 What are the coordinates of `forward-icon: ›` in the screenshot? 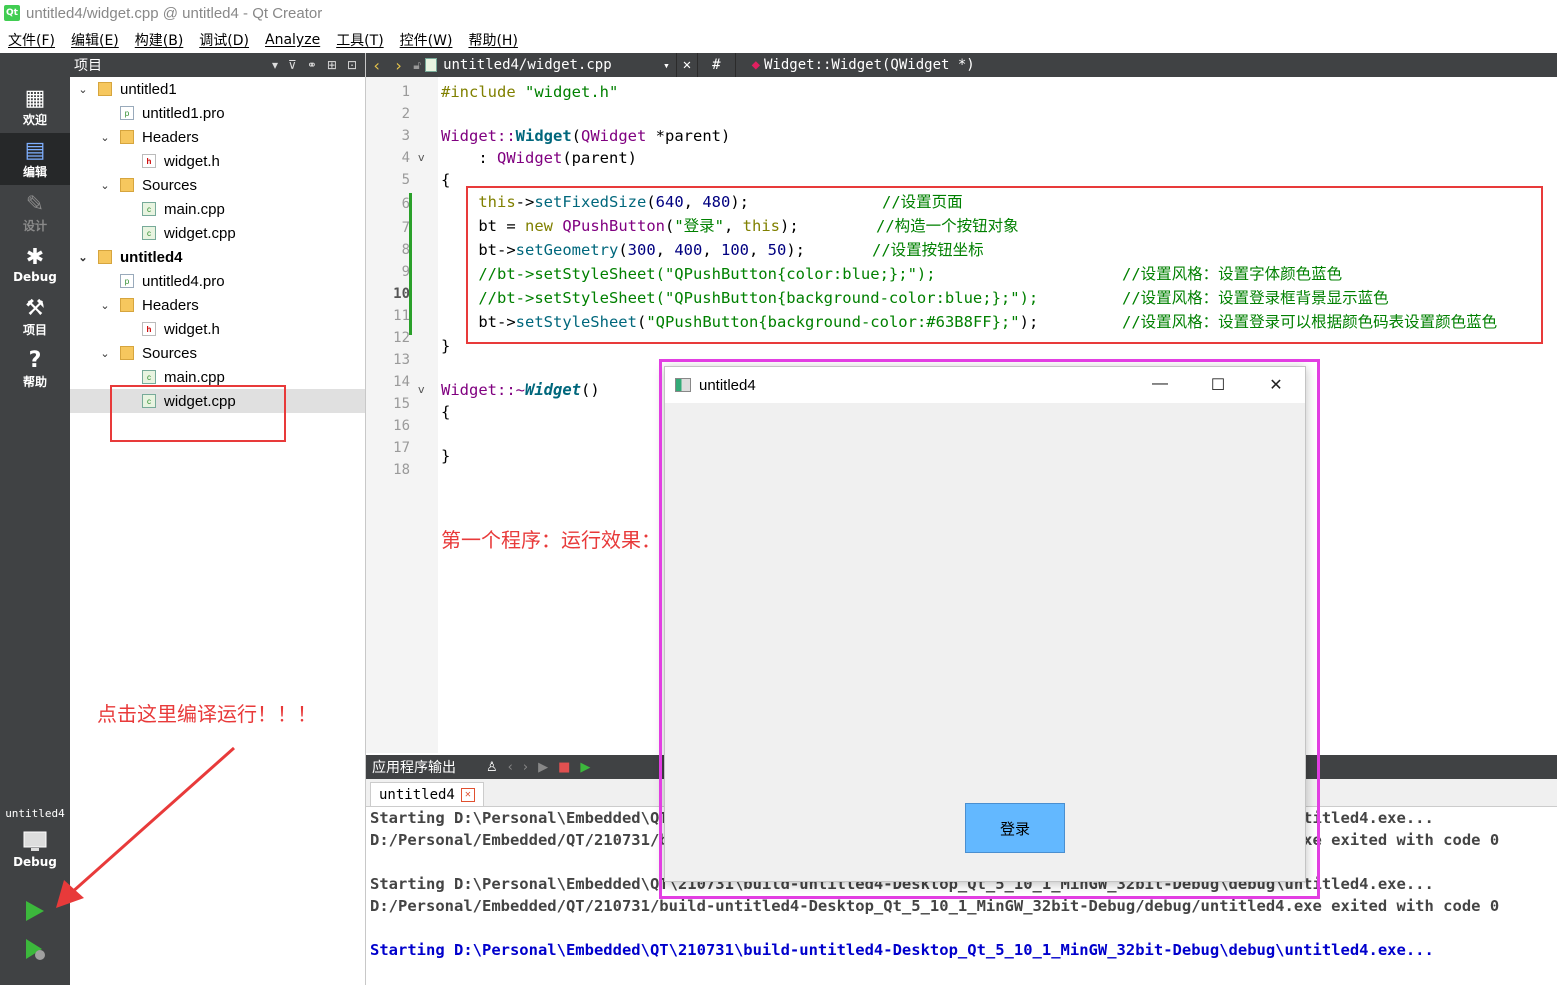 It's located at (399, 65).